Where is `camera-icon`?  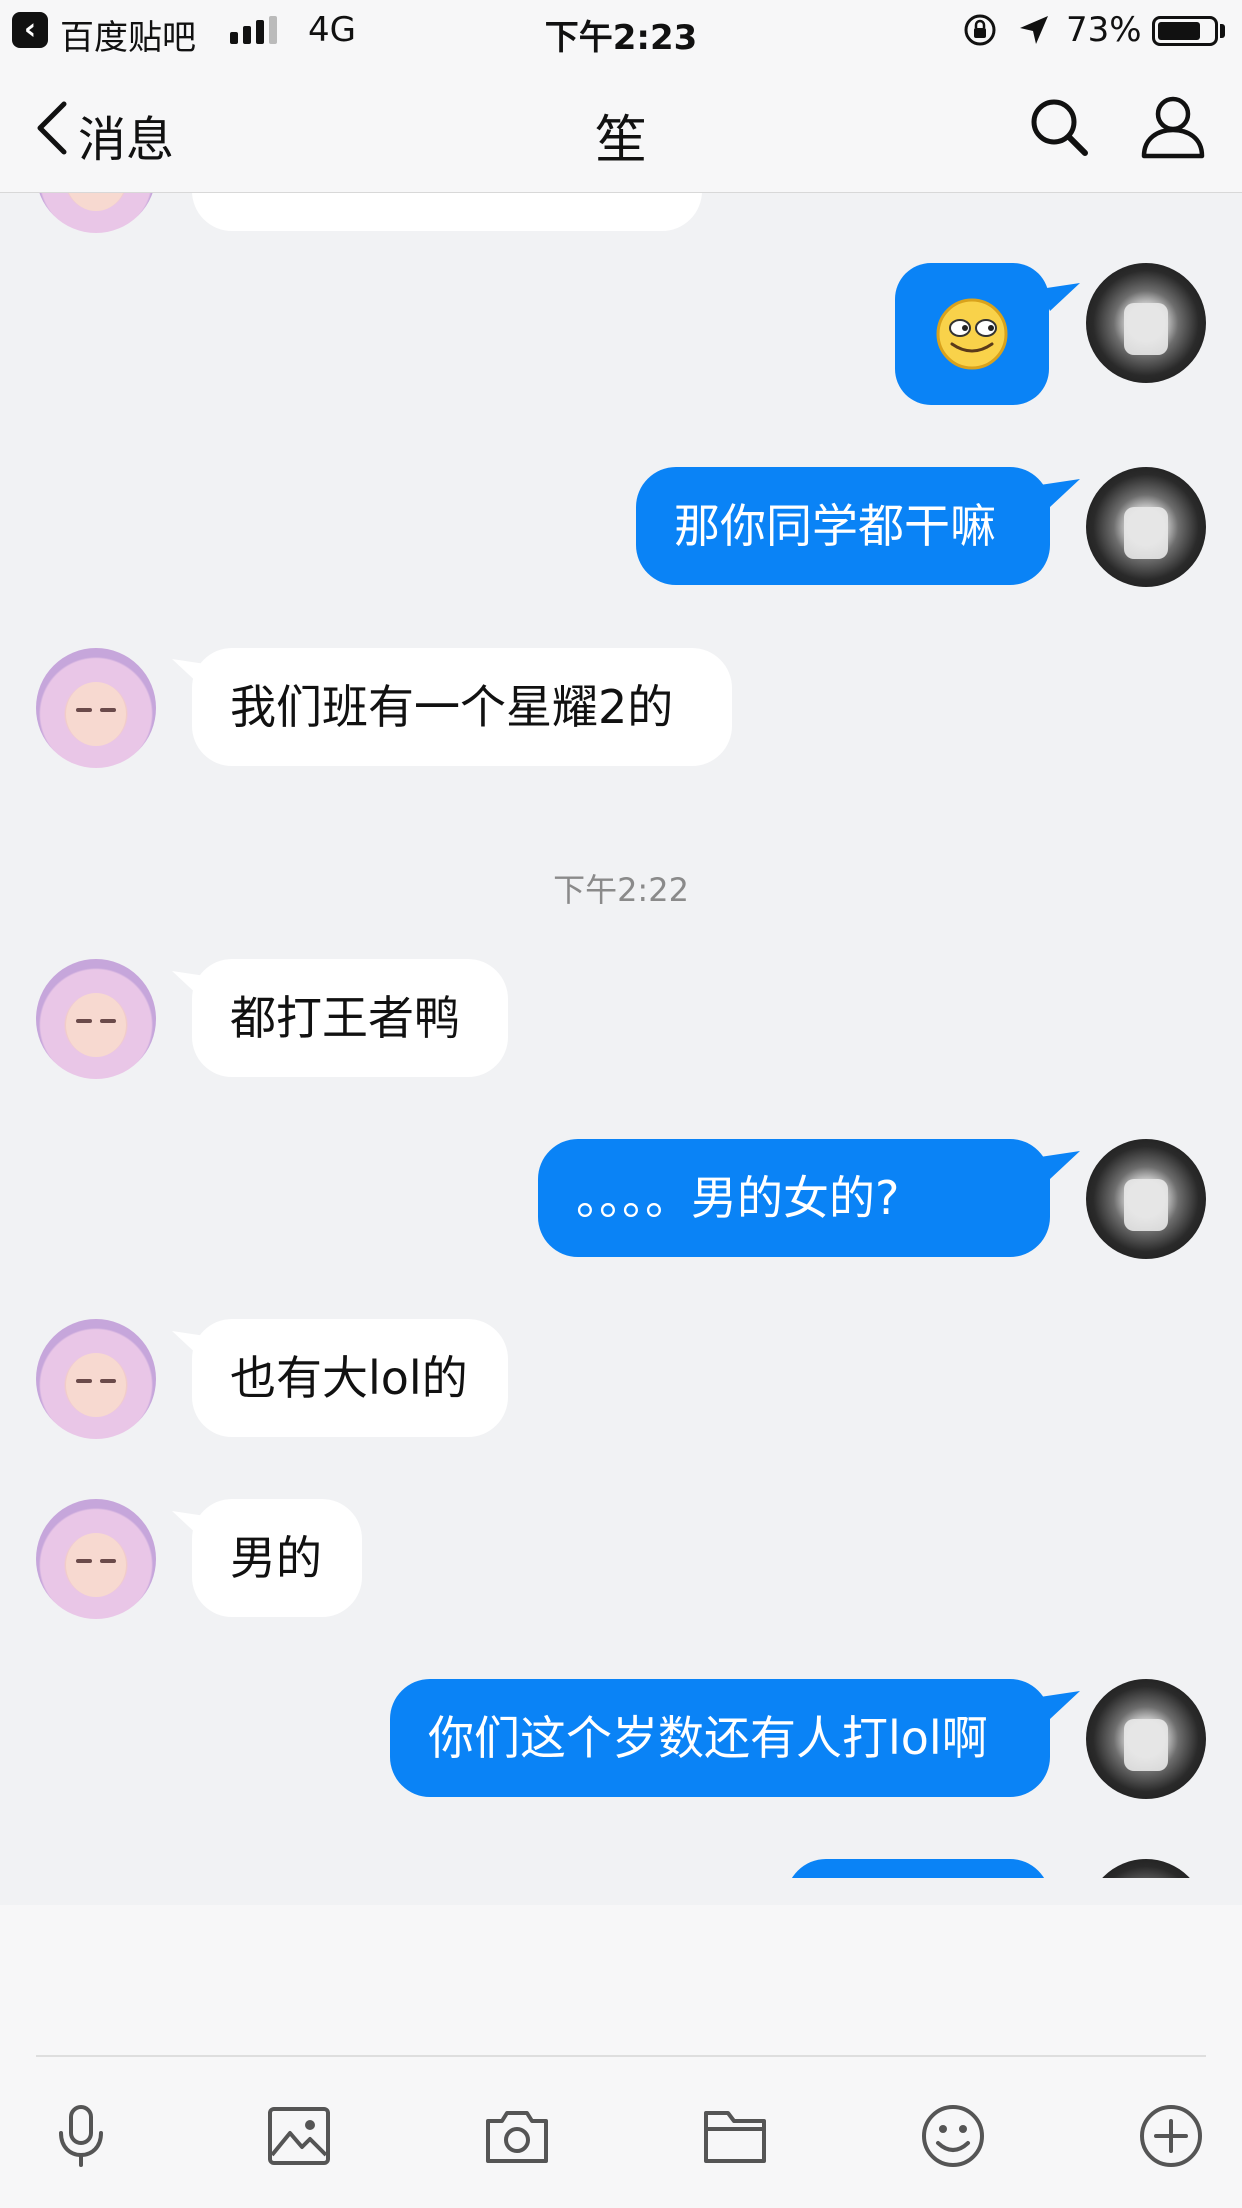 camera-icon is located at coordinates (517, 2136).